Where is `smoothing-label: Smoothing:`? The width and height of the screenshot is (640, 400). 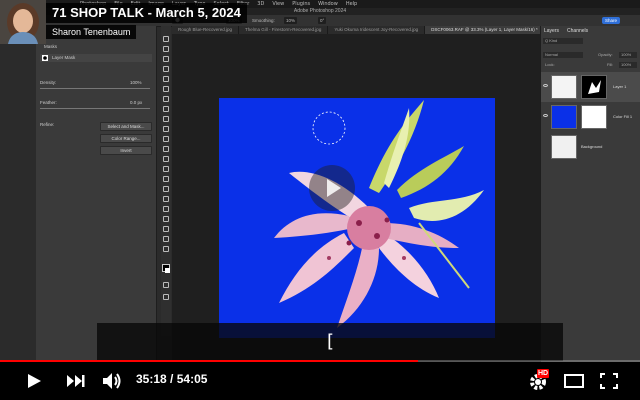
smoothing-label: Smoothing: is located at coordinates (263, 20).